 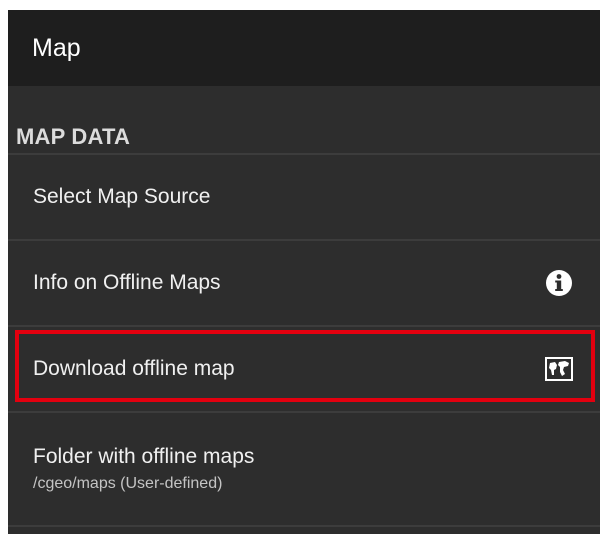 I want to click on pref-title: Download offline map, so click(x=134, y=368).